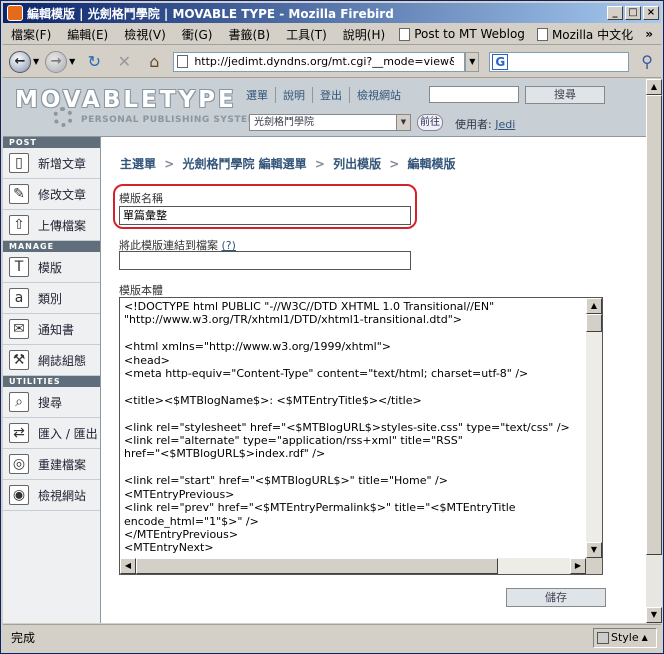  I want to click on movable-type-logo: MOVABLETYPE, so click(126, 100).